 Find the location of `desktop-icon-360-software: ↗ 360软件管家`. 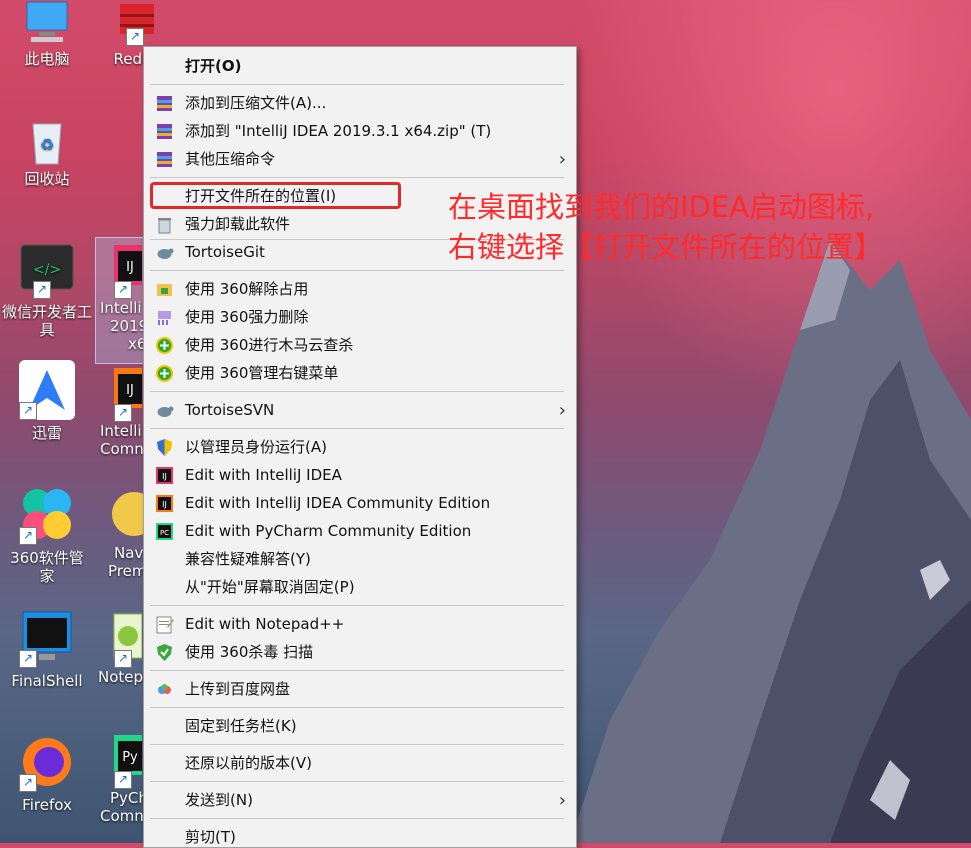

desktop-icon-360-software: ↗ 360软件管家 is located at coordinates (47, 535).